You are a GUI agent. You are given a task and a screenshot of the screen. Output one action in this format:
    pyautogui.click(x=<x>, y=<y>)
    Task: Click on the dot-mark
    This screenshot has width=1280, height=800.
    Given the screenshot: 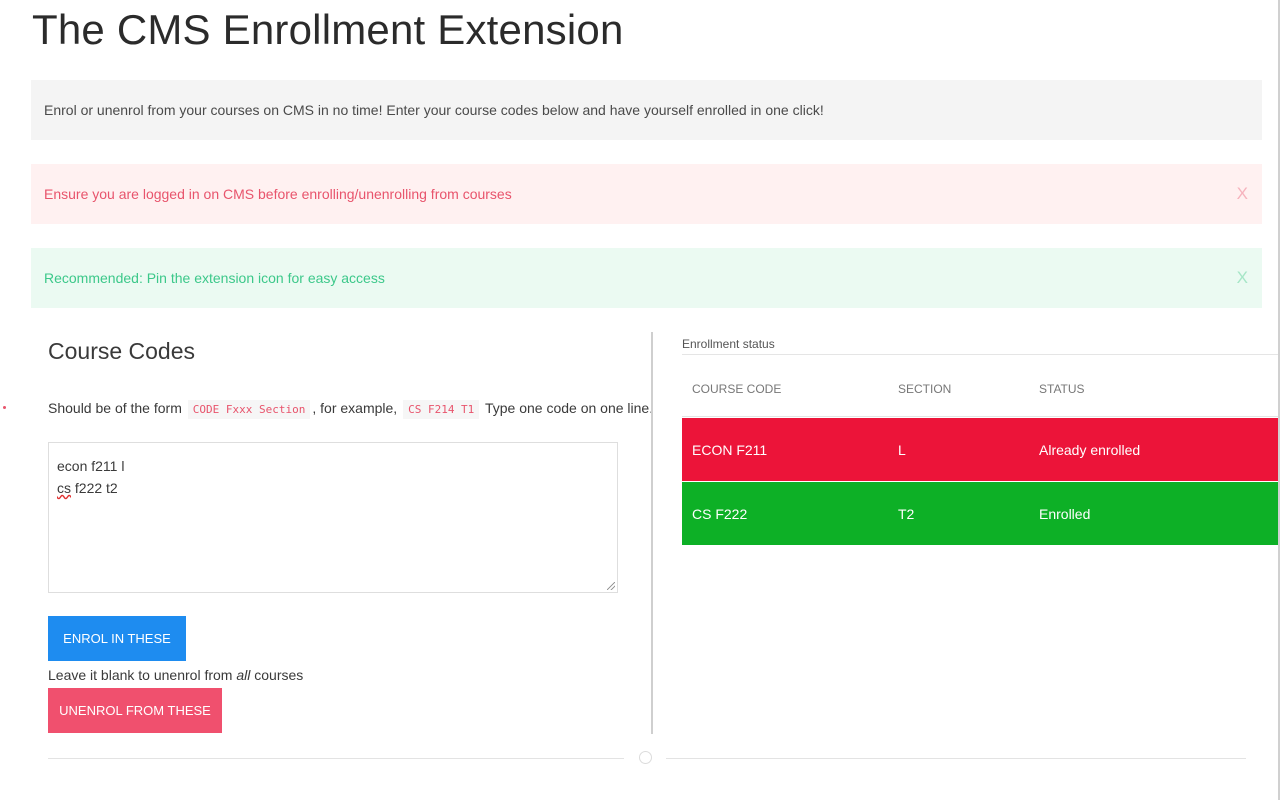 What is the action you would take?
    pyautogui.click(x=4, y=407)
    